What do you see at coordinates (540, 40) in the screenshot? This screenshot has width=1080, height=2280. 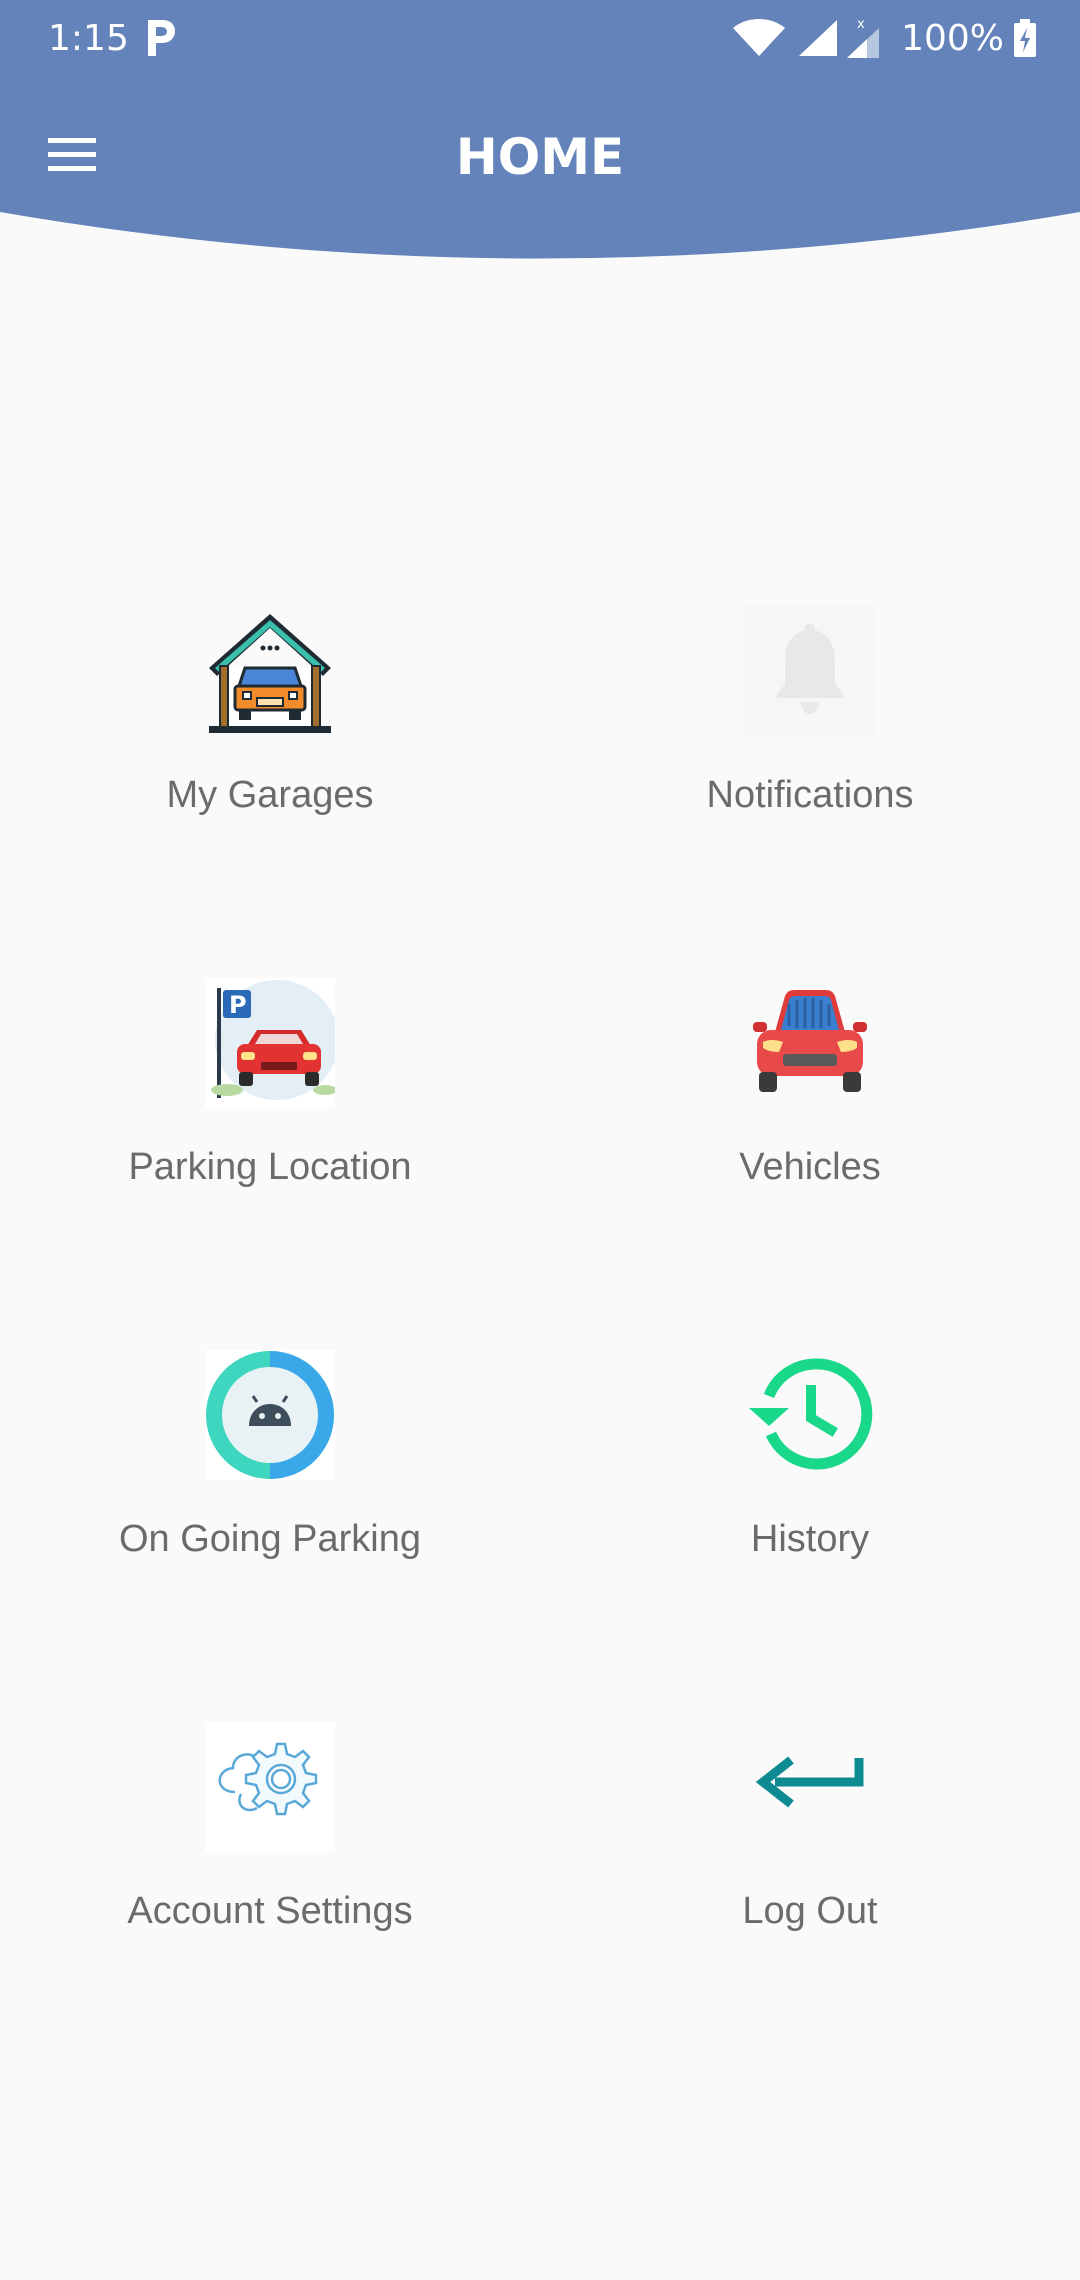 I see `status-bar: 1:15 x 100%` at bounding box center [540, 40].